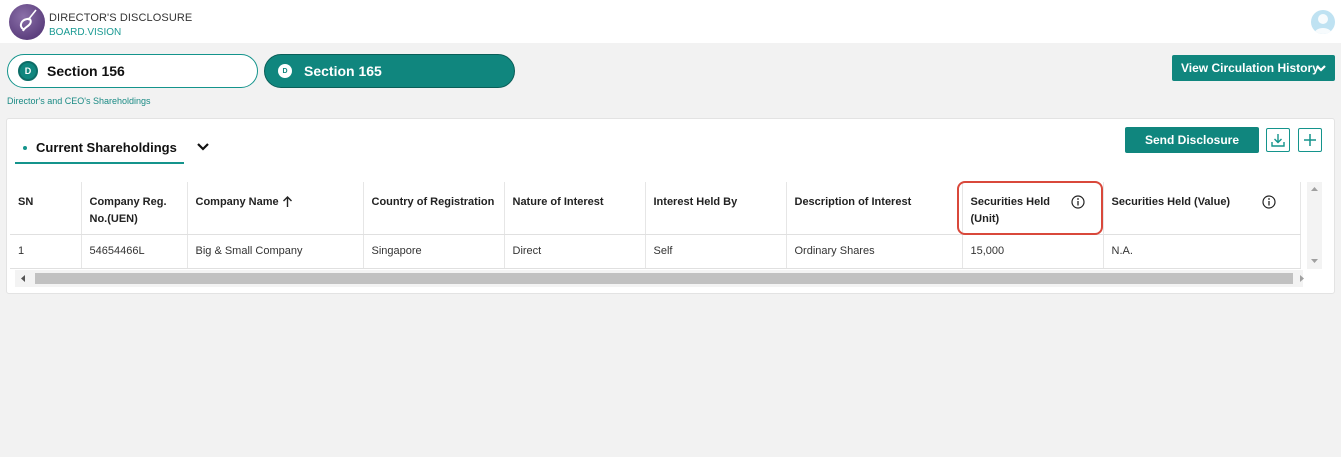 The width and height of the screenshot is (1341, 457). I want to click on app-title: DIRECTOR'S DISCLOSURE, so click(121, 18).